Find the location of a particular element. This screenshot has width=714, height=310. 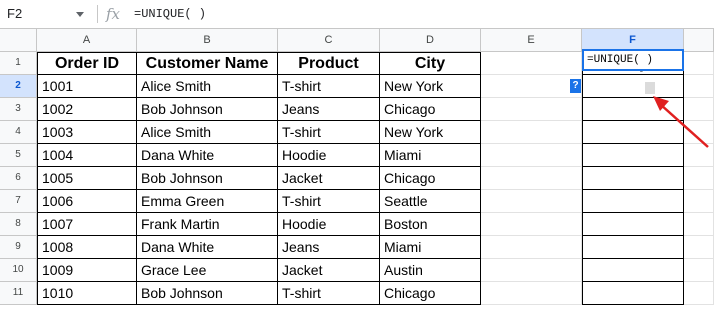

cell-b10: Grace Lee is located at coordinates (207, 270).